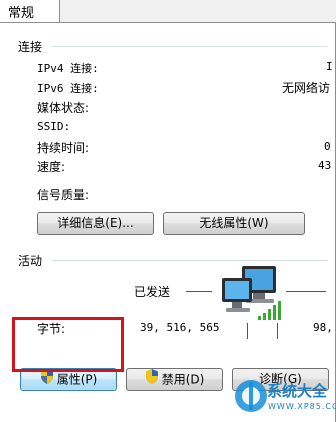 The width and height of the screenshot is (336, 422). What do you see at coordinates (325, 165) in the screenshot?
I see `speed-value: 43` at bounding box center [325, 165].